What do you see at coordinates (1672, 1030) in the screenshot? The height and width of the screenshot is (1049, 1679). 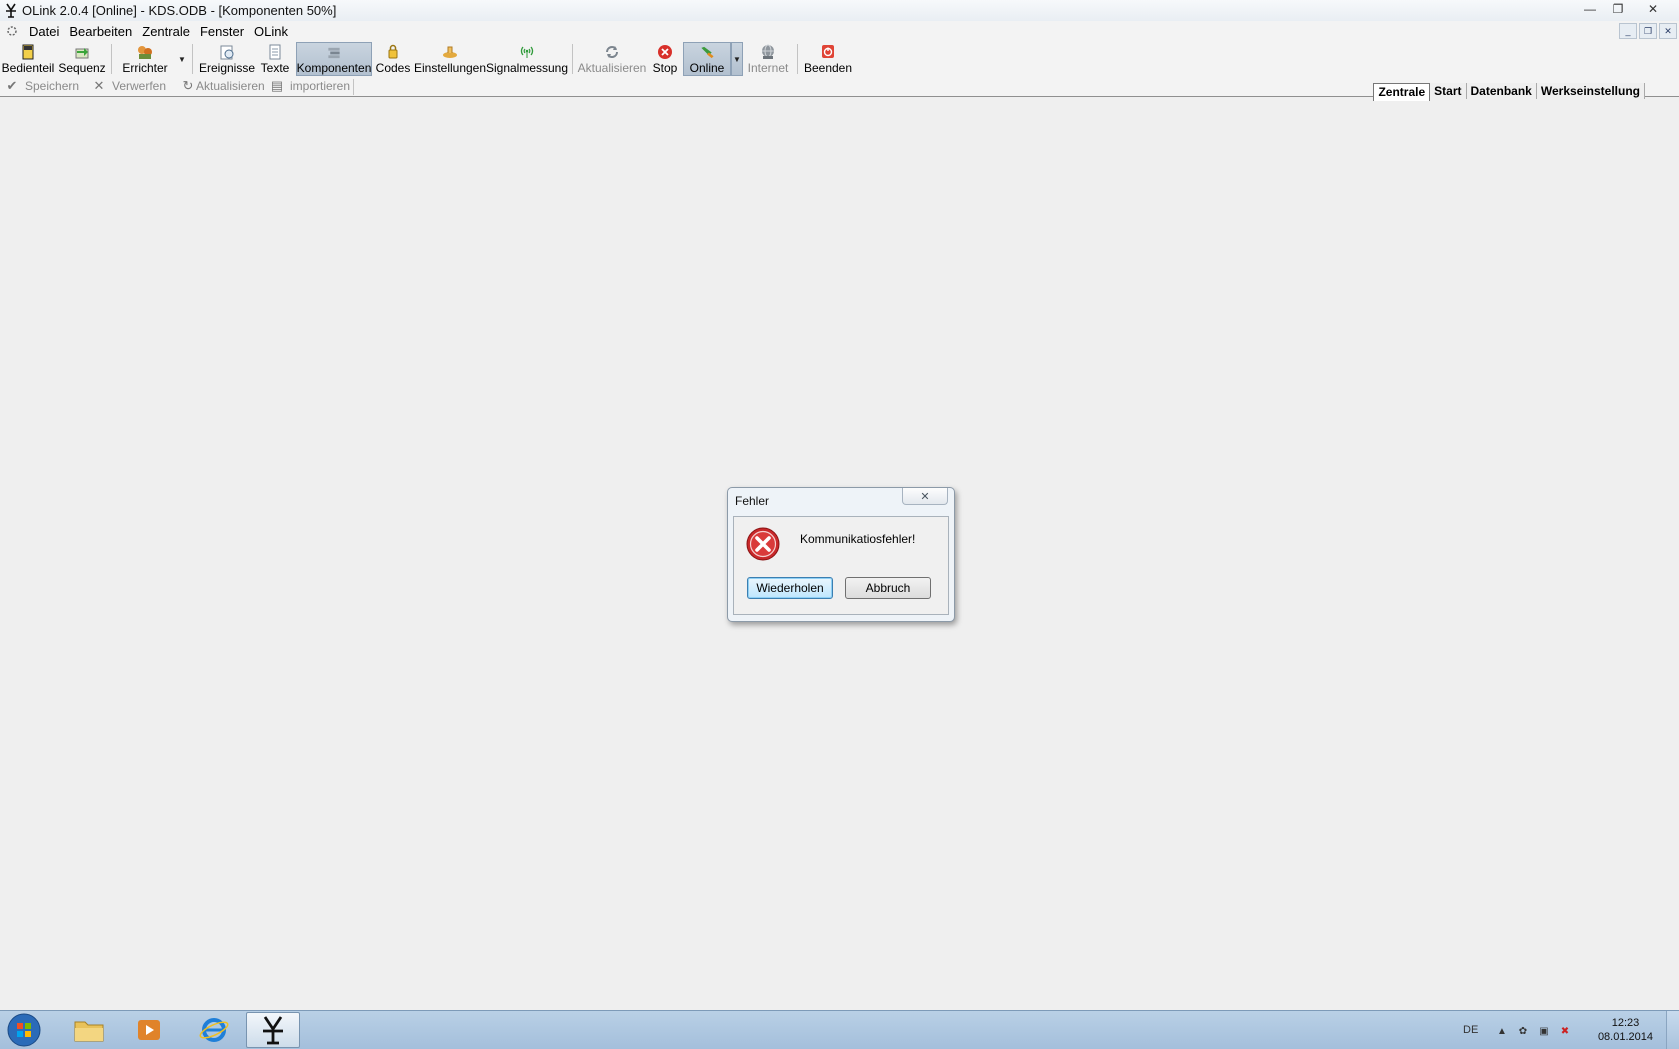 I see `show-desktop-button` at bounding box center [1672, 1030].